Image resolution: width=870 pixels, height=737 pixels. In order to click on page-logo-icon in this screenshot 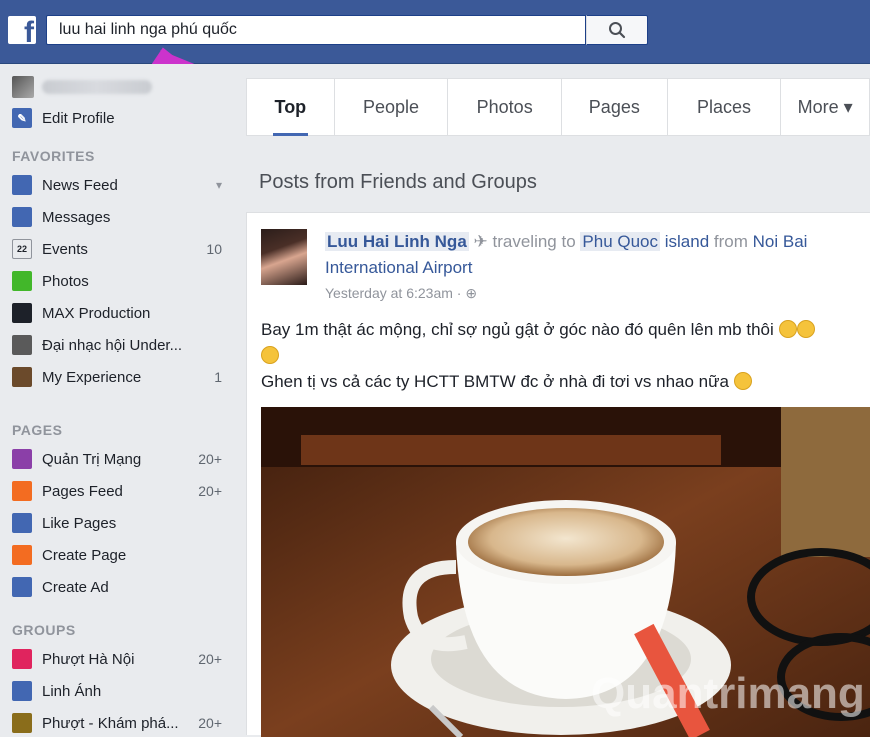, I will do `click(22, 459)`.